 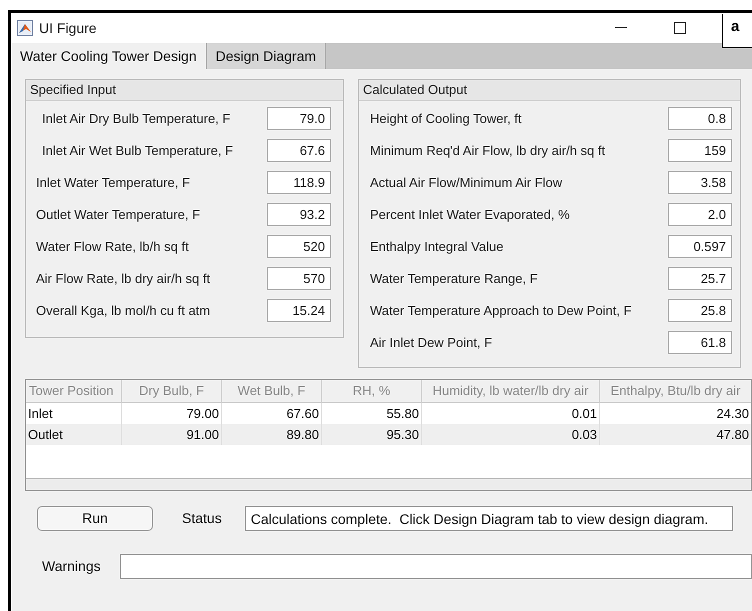 I want to click on field-label: Air Flow Rate, lb dry air/h sq ft, so click(x=124, y=279).